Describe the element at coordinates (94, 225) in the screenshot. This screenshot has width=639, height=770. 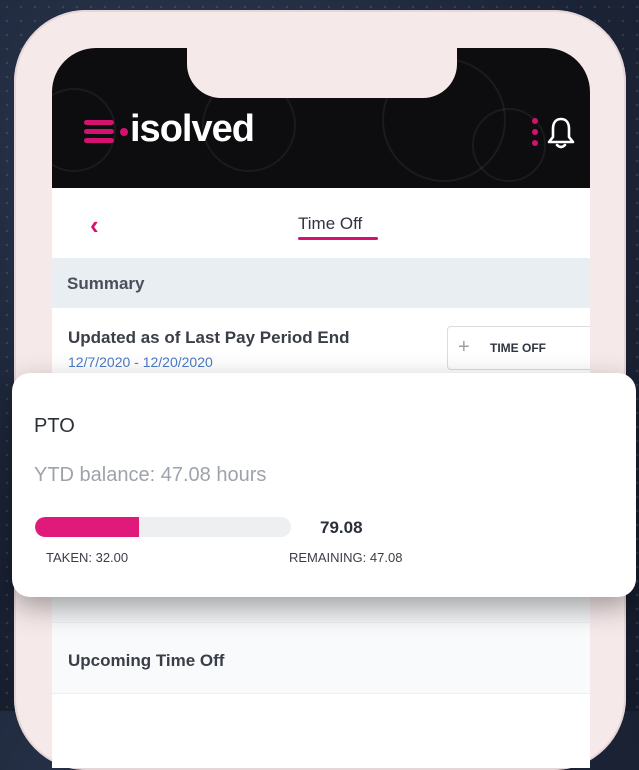
I see `chevron-left-icon: ‹` at that location.